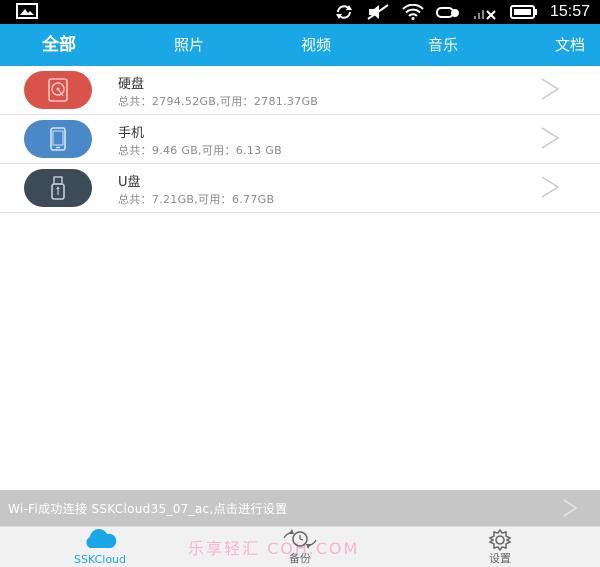 The width and height of the screenshot is (600, 567). I want to click on nav-backup: 备份, so click(300, 547).